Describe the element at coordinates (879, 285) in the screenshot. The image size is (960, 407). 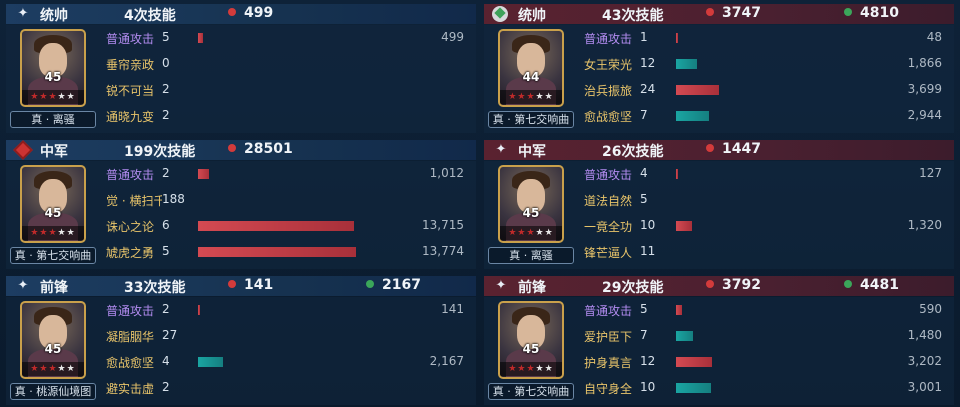
I see `heal-value: 4481` at that location.